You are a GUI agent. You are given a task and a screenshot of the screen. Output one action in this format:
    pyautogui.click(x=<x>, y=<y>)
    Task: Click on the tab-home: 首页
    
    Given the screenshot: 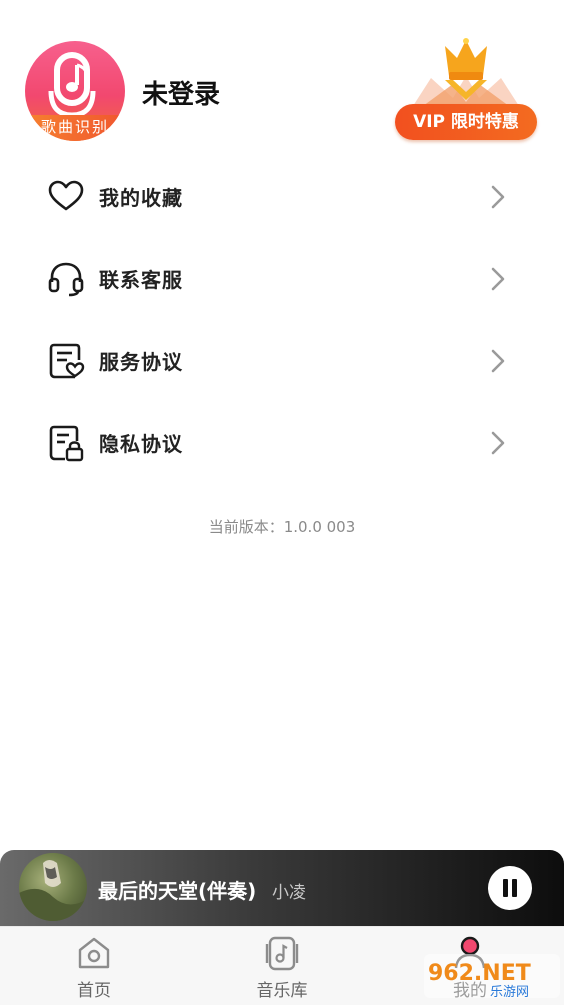 What is the action you would take?
    pyautogui.click(x=94, y=966)
    